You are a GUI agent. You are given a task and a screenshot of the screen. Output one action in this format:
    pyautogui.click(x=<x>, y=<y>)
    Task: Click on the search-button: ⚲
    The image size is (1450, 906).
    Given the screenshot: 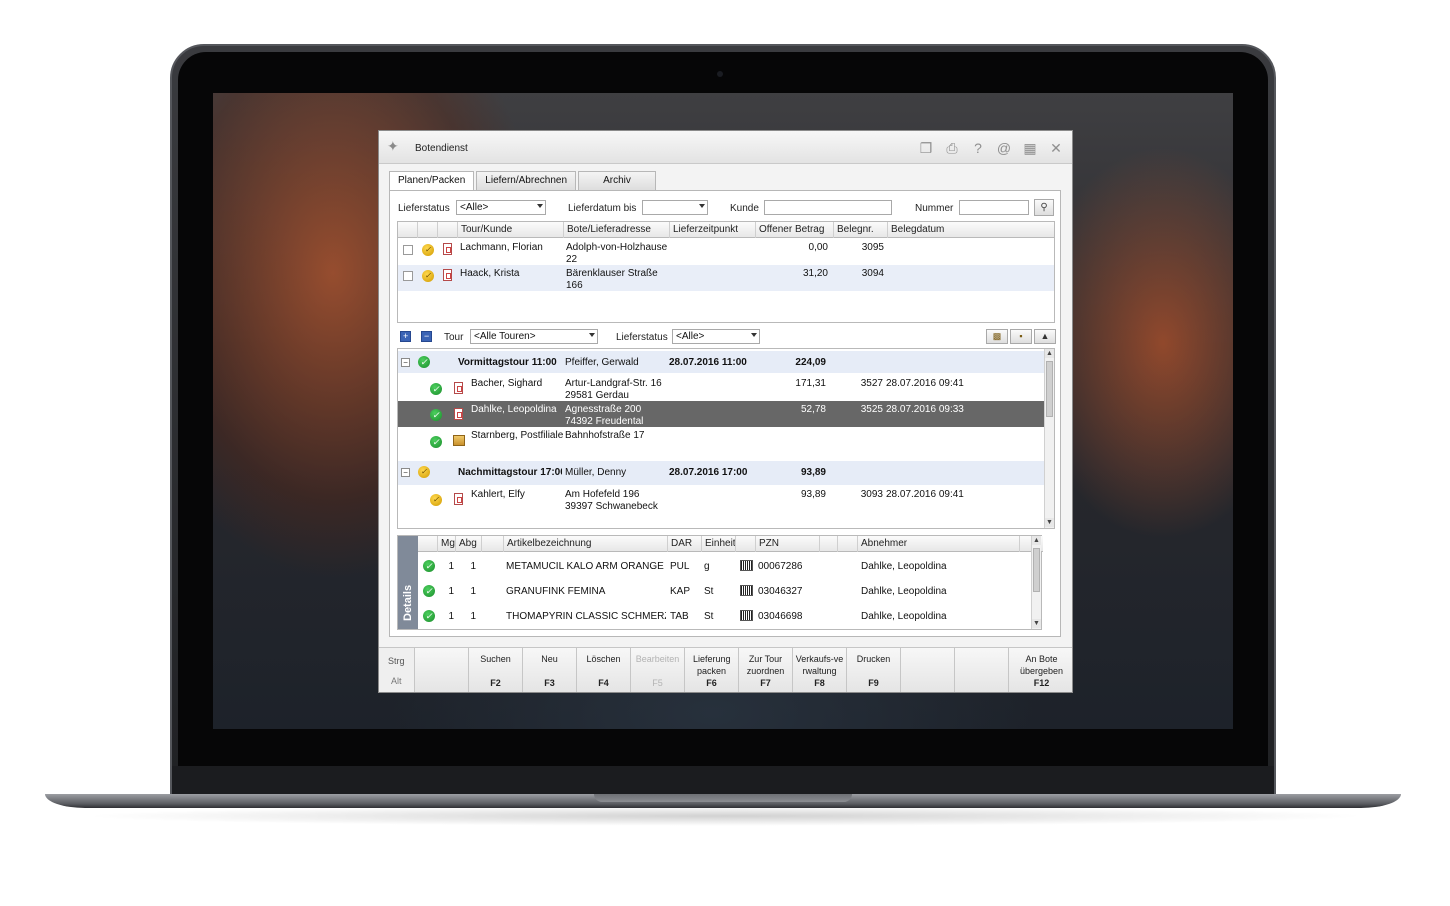 What is the action you would take?
    pyautogui.click(x=1044, y=207)
    